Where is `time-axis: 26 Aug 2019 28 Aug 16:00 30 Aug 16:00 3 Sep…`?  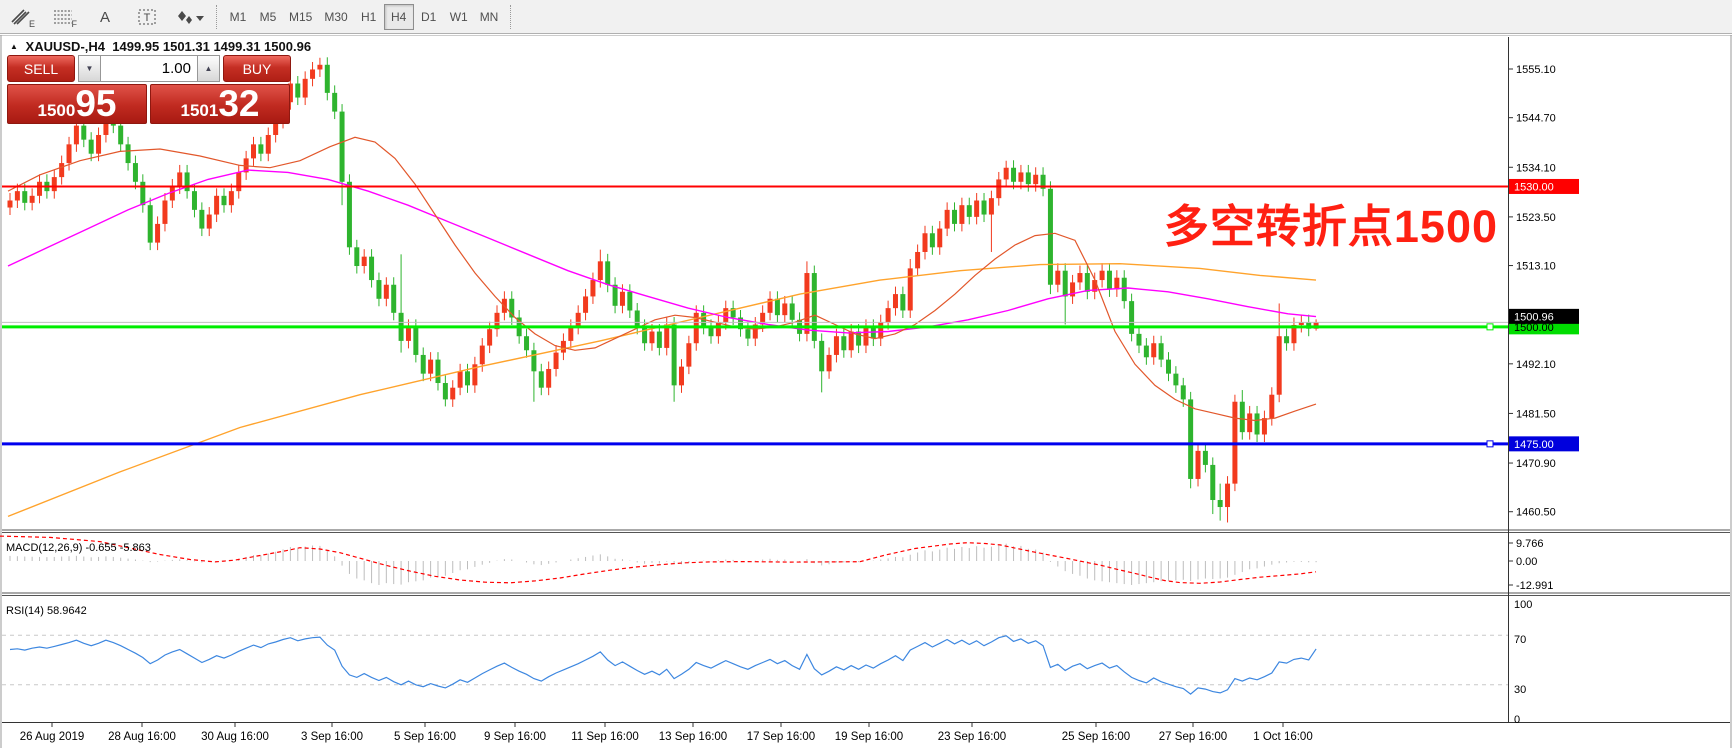
time-axis: 26 Aug 2019 28 Aug 16:00 30 Aug 16:00 3 Sep… is located at coordinates (666, 733).